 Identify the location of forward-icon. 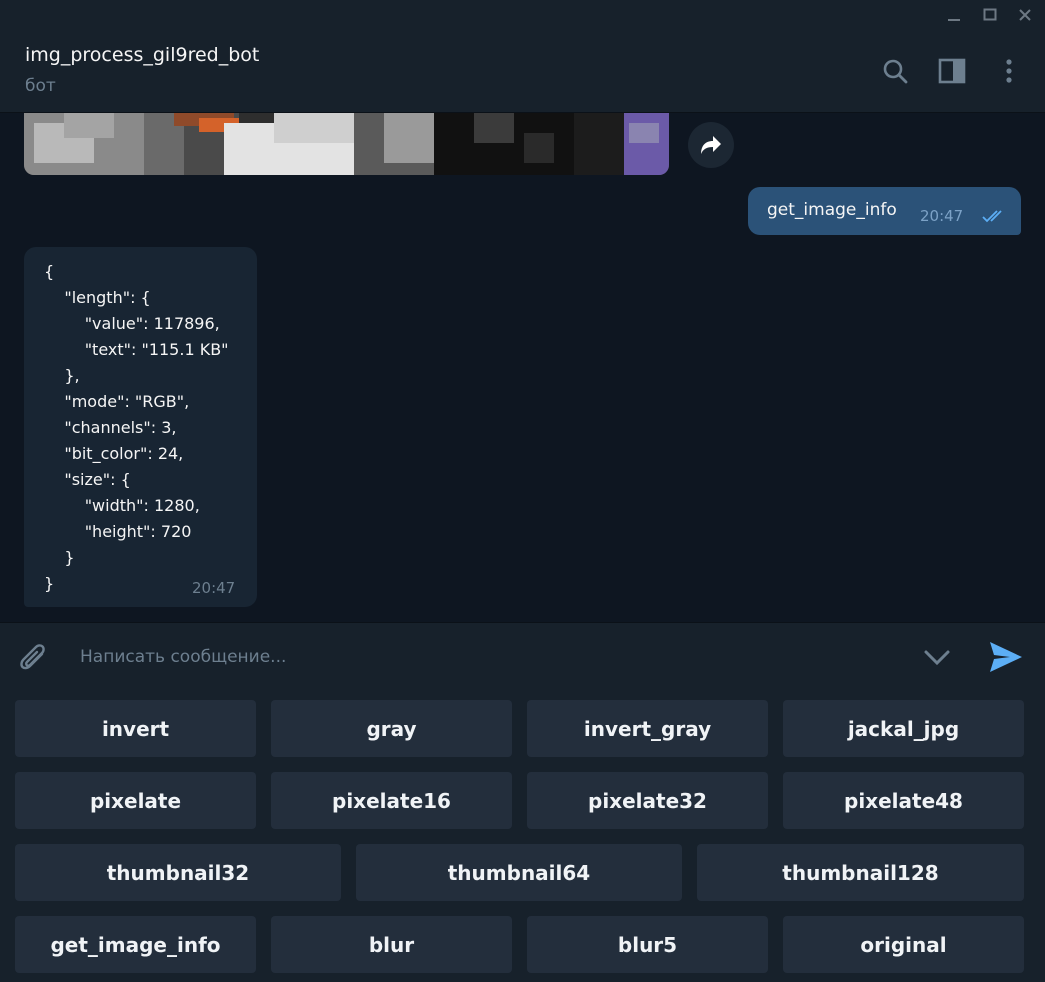
(711, 145).